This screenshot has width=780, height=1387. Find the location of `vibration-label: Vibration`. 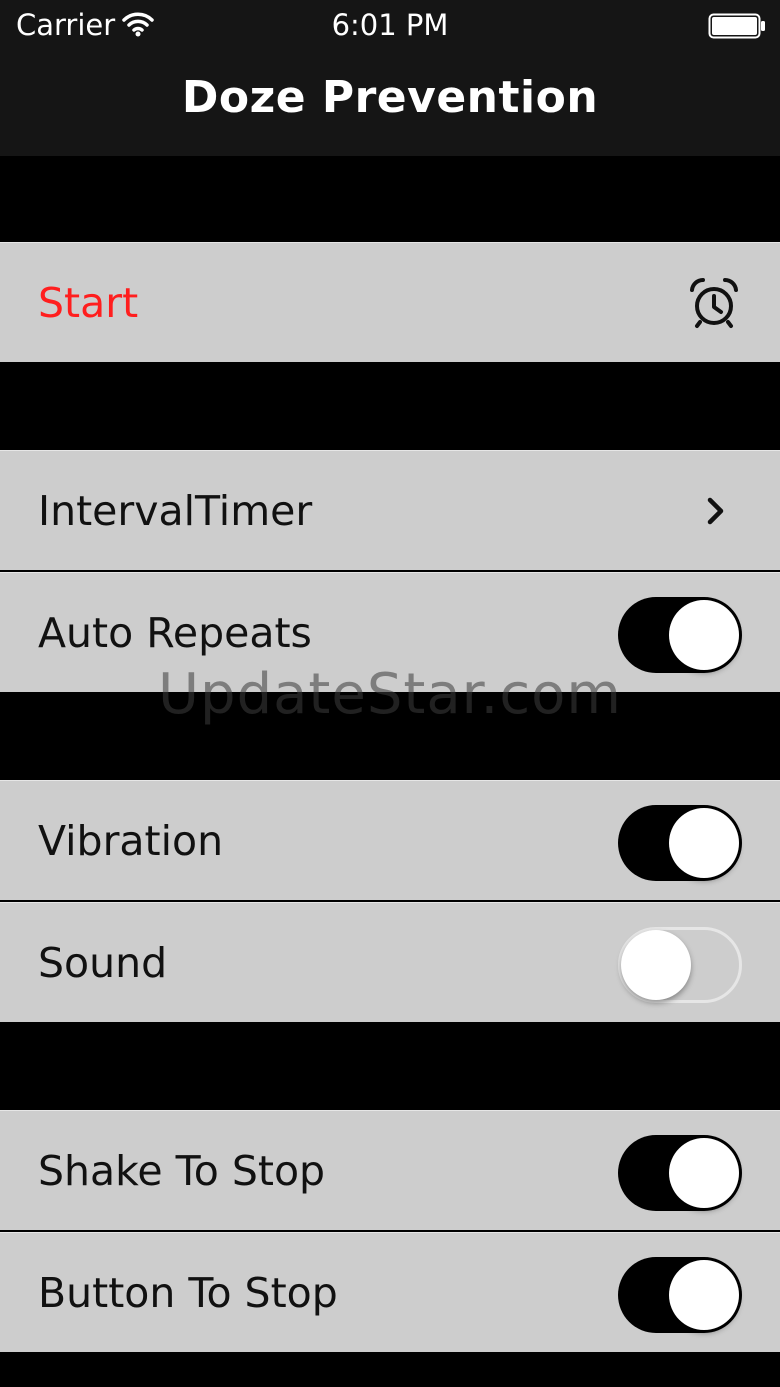

vibration-label: Vibration is located at coordinates (131, 841).